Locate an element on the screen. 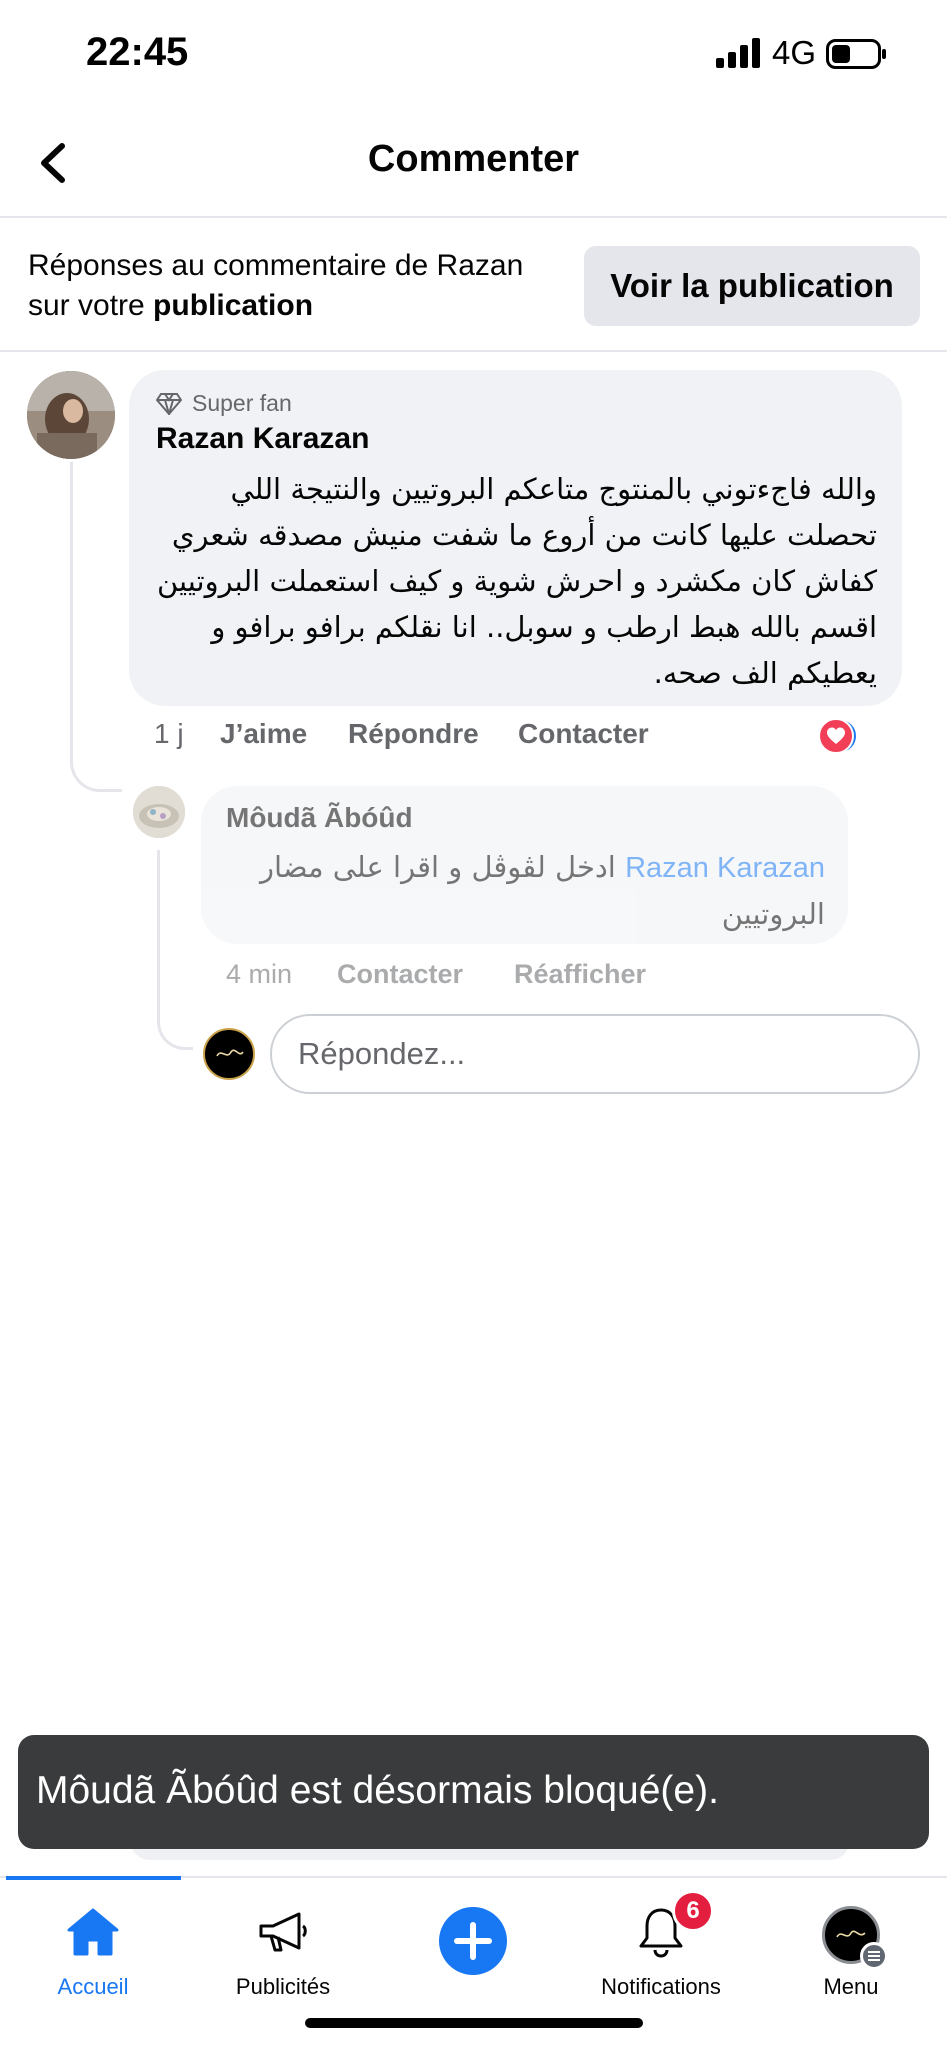 This screenshot has height=2048, width=947. tab-ads-label: Publicités is located at coordinates (283, 1986).